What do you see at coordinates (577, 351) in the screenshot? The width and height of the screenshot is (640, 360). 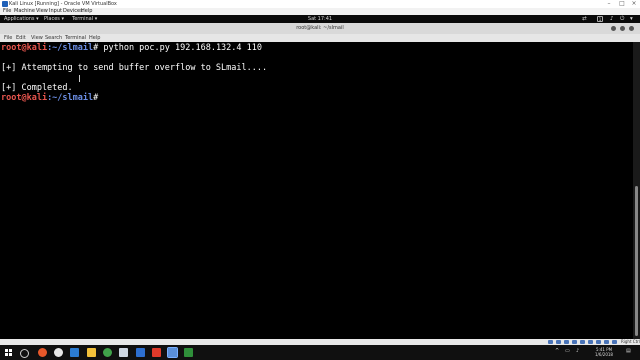 I see `tray-volume-icon: ♪` at bounding box center [577, 351].